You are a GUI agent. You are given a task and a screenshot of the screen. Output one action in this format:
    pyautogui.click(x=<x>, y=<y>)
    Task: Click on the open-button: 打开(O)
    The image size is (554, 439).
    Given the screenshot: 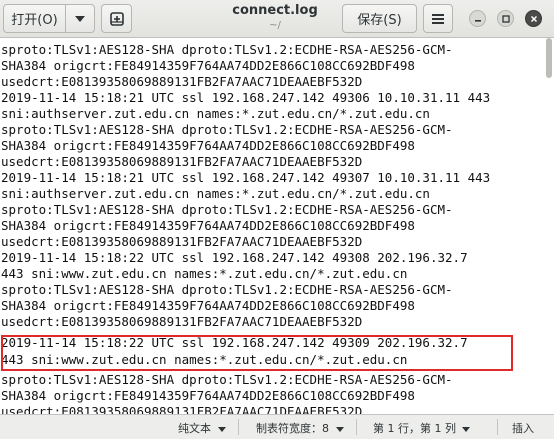 What is the action you would take?
    pyautogui.click(x=34, y=18)
    